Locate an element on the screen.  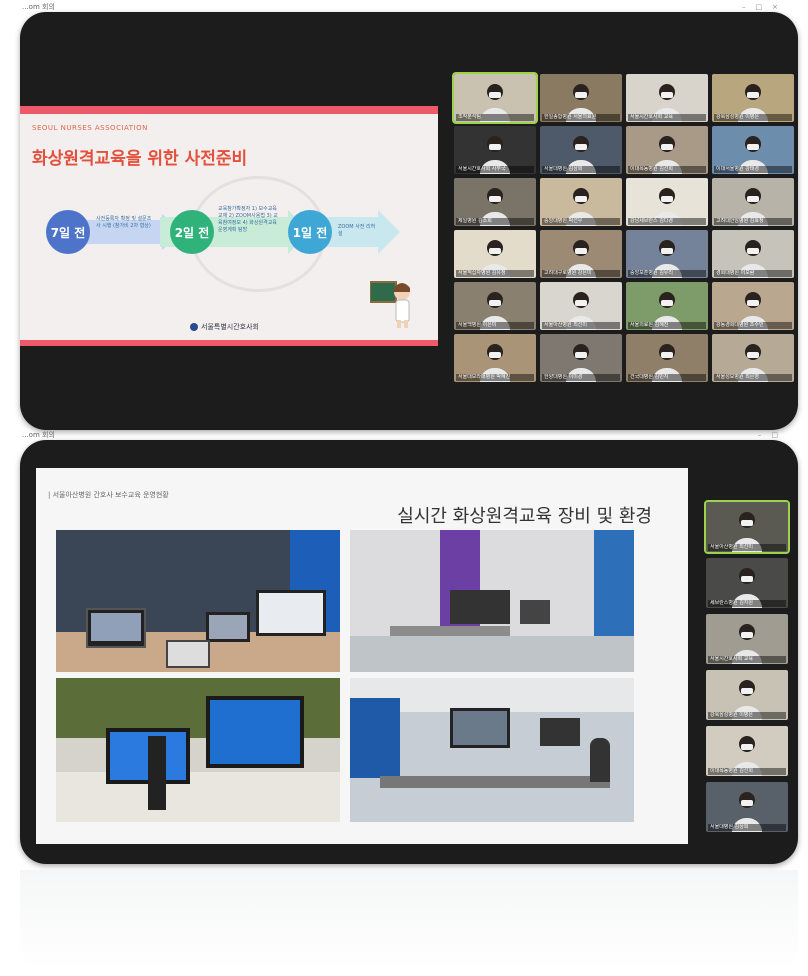
participant-name: 한일종합병원 서울의료원 is located at coordinates (581, 117).